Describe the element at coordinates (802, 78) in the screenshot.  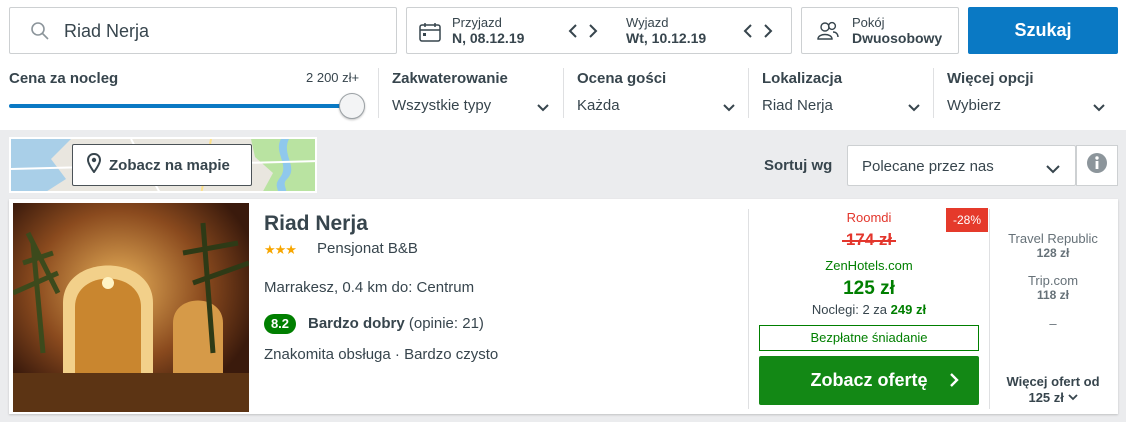
I see `location-filter-label: Lokalizacja` at that location.